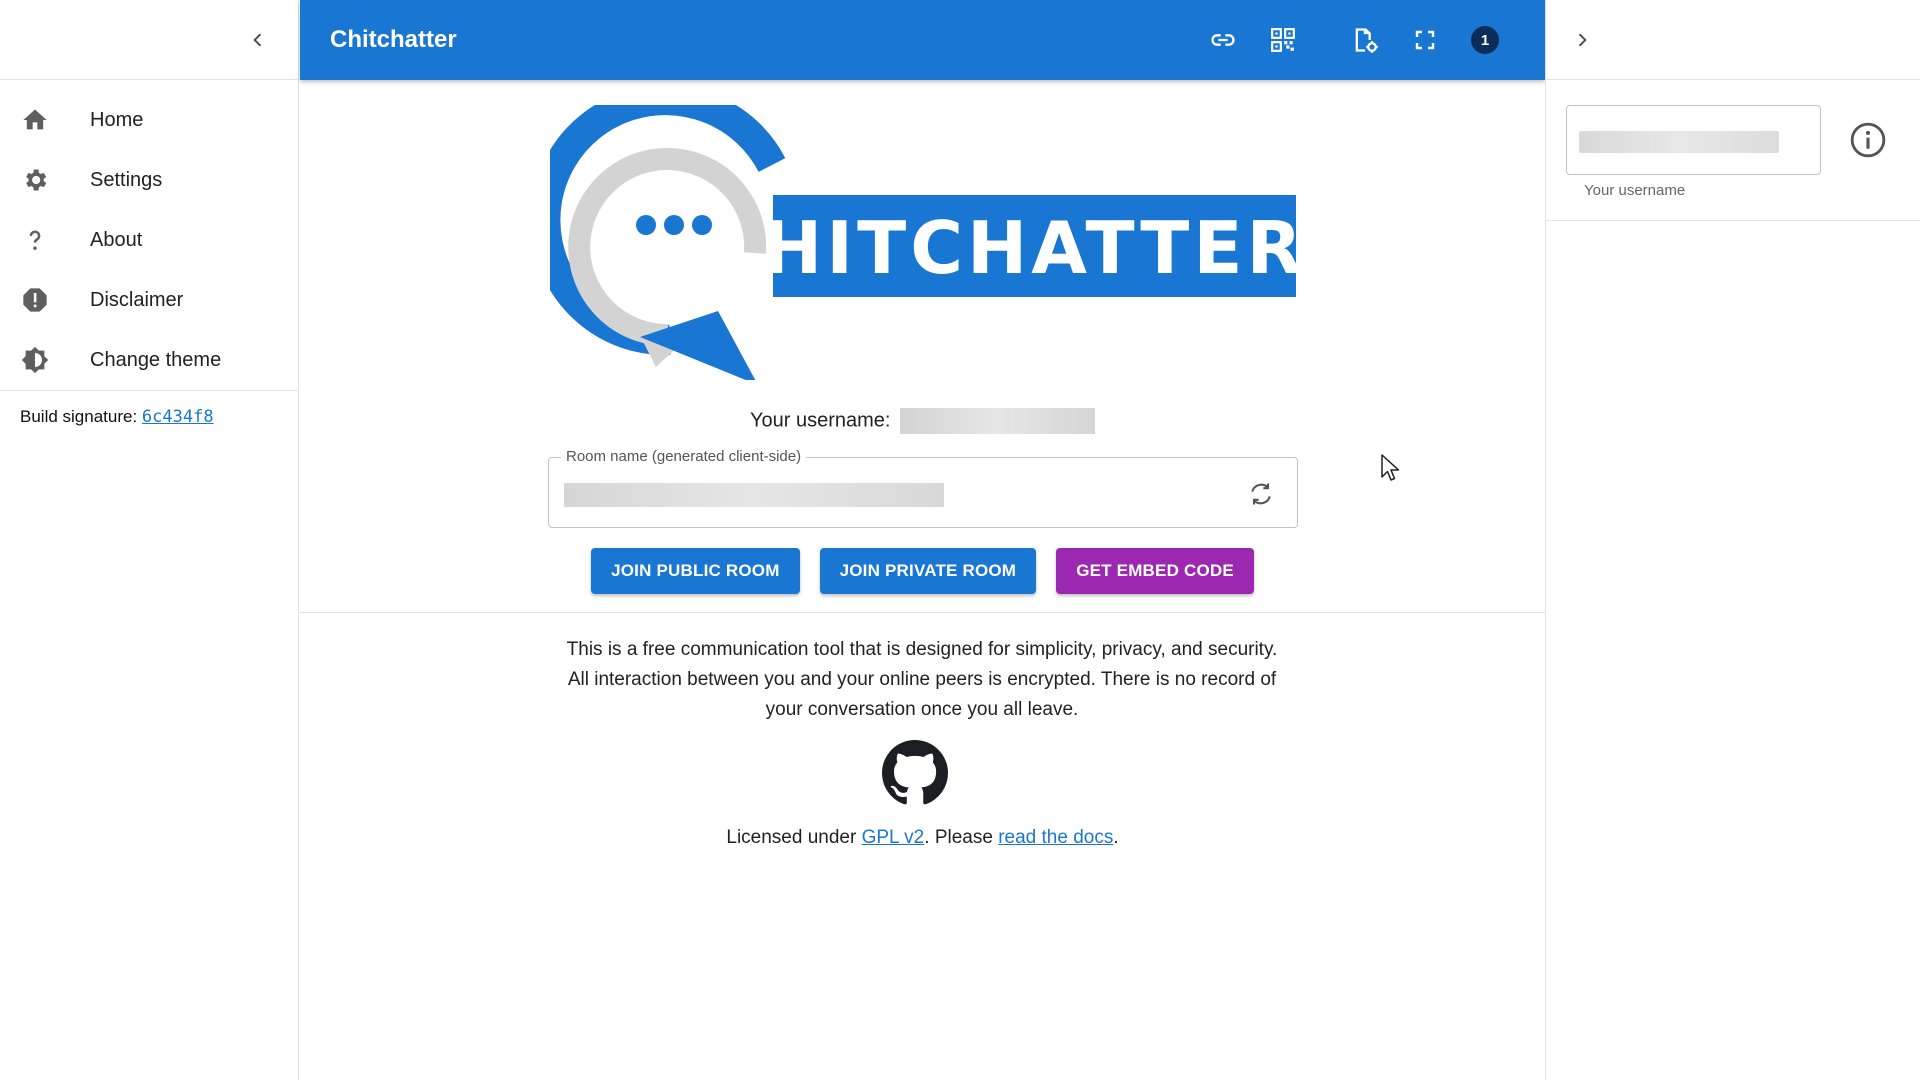 This screenshot has height=1080, width=1920. Describe the element at coordinates (1733, 40) in the screenshot. I see `right-drawer-header` at that location.